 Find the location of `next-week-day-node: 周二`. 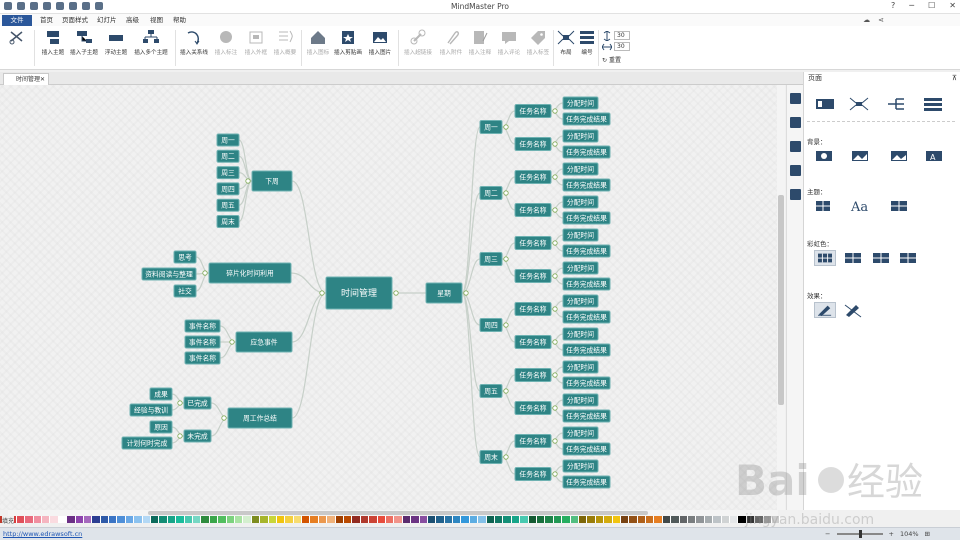

next-week-day-node: 周二 is located at coordinates (228, 156).